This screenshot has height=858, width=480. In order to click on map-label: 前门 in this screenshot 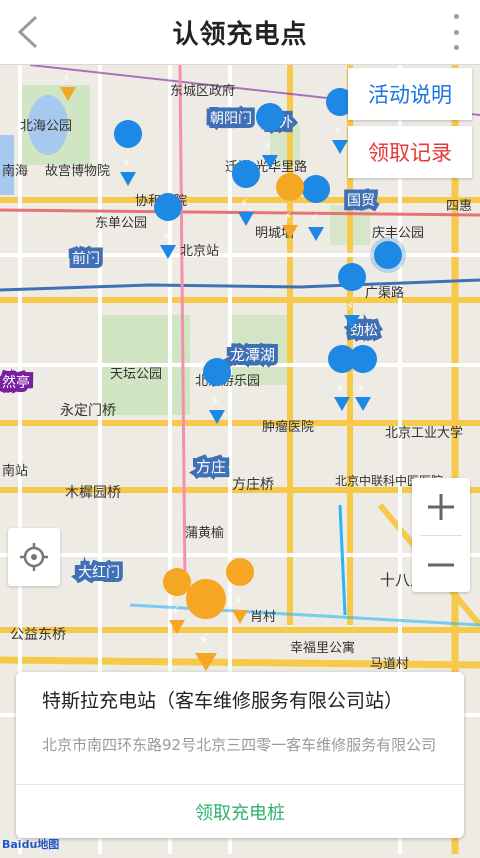, I will do `click(86, 258)`.